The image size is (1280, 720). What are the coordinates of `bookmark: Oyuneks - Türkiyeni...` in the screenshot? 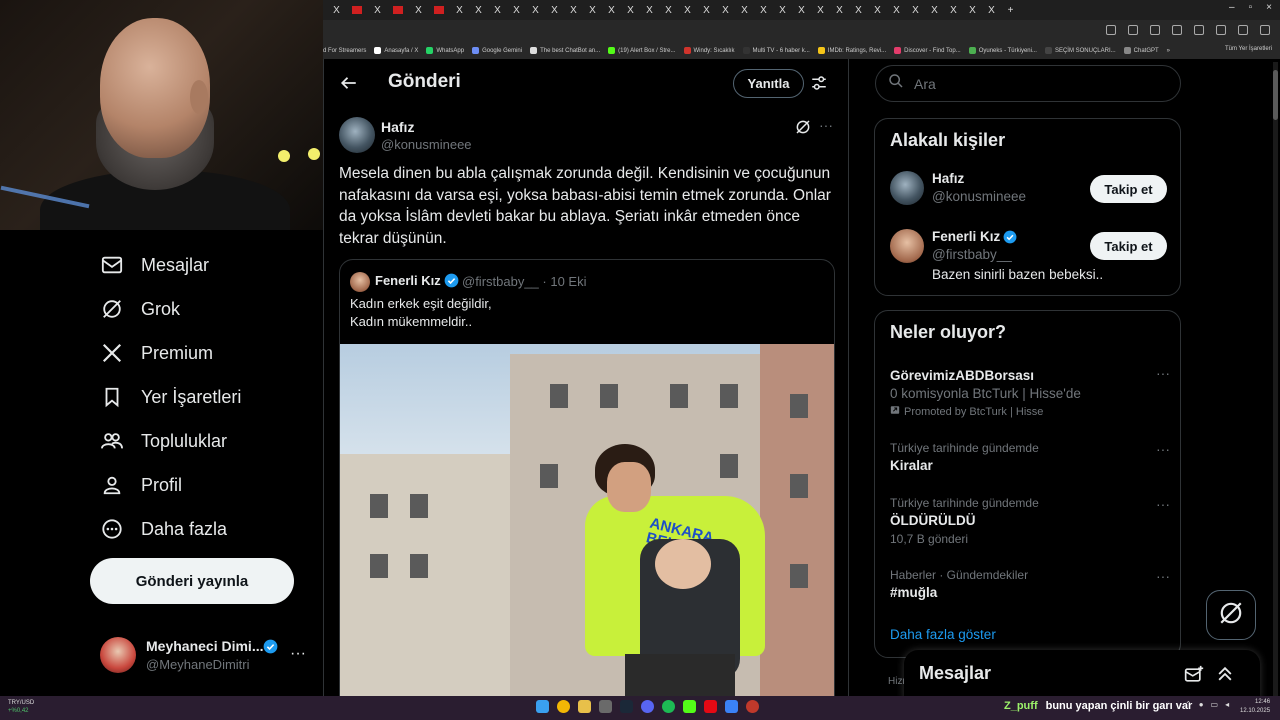 It's located at (1002, 50).